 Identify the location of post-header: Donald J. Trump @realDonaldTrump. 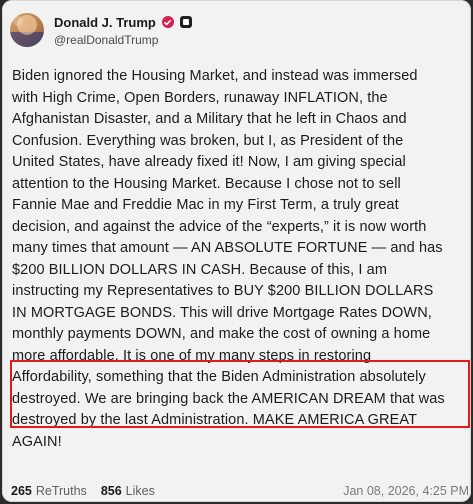
(101, 30).